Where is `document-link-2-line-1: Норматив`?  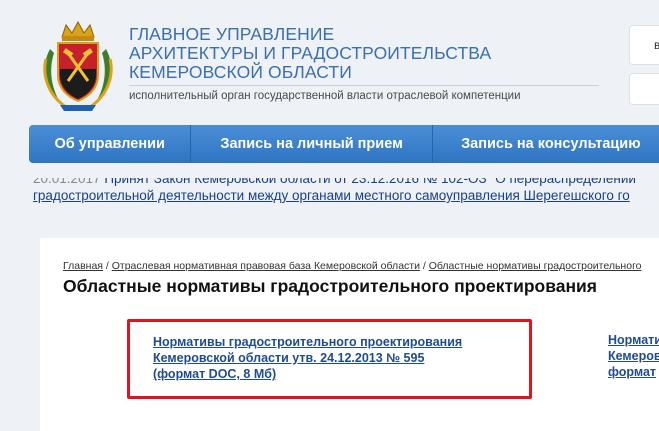
document-link-2-line-1: Норматив is located at coordinates (633, 340).